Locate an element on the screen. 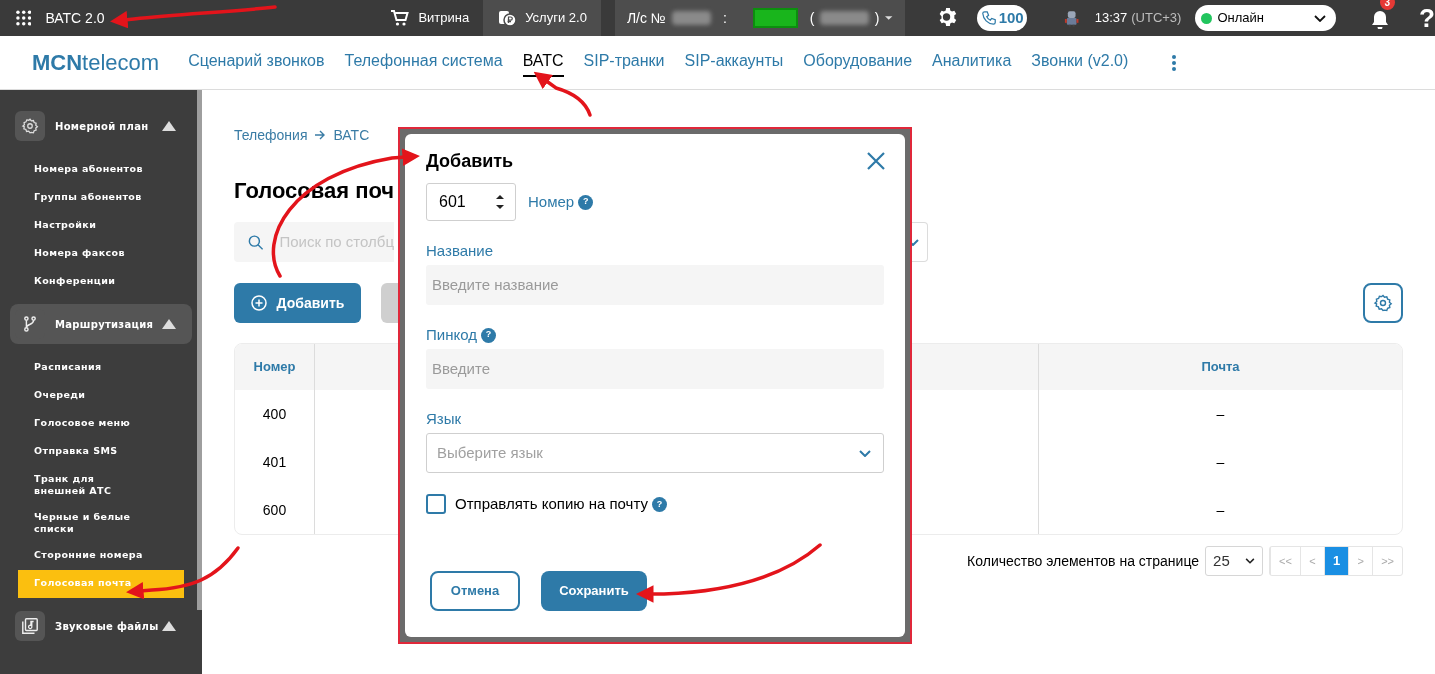 This screenshot has height=674, width=1435. app-title: ВАТС 2.0 is located at coordinates (75, 18).